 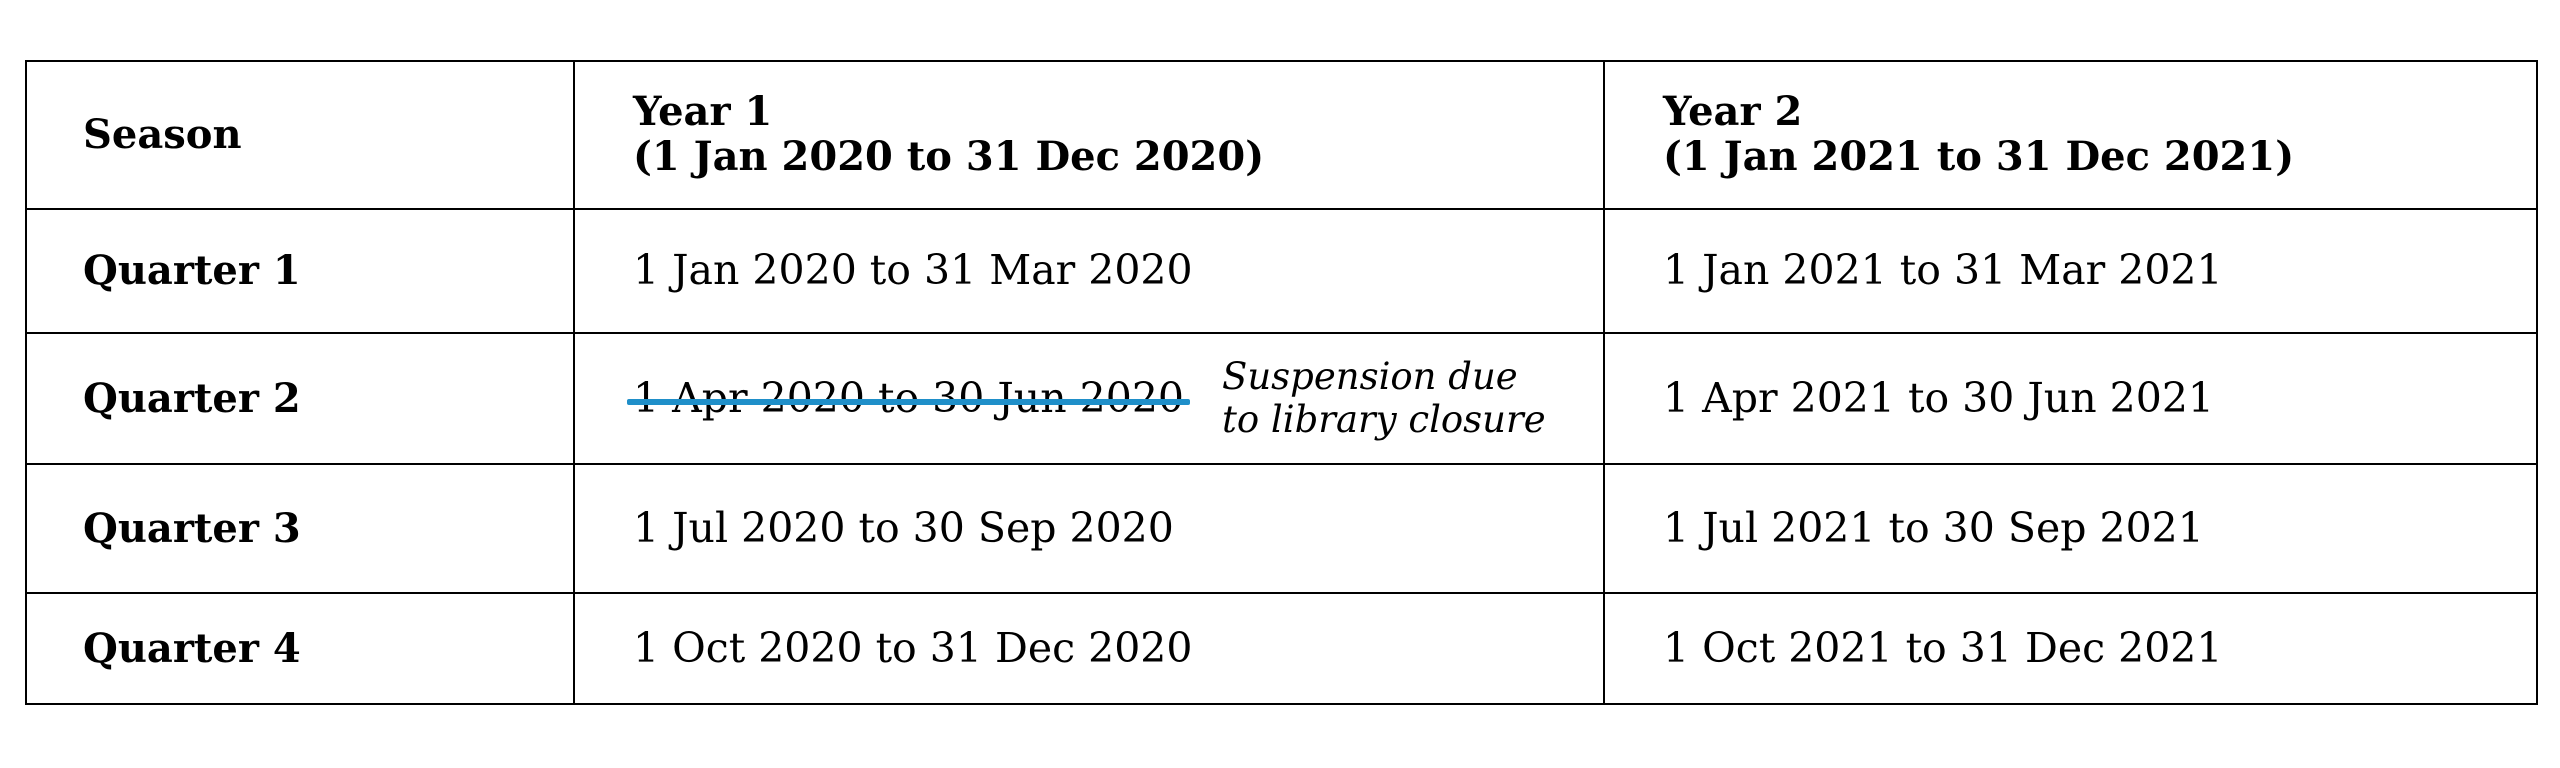 I want to click on year2-cell: 1 Apr 2021 to 30 Jun 2021, so click(x=2070, y=398).